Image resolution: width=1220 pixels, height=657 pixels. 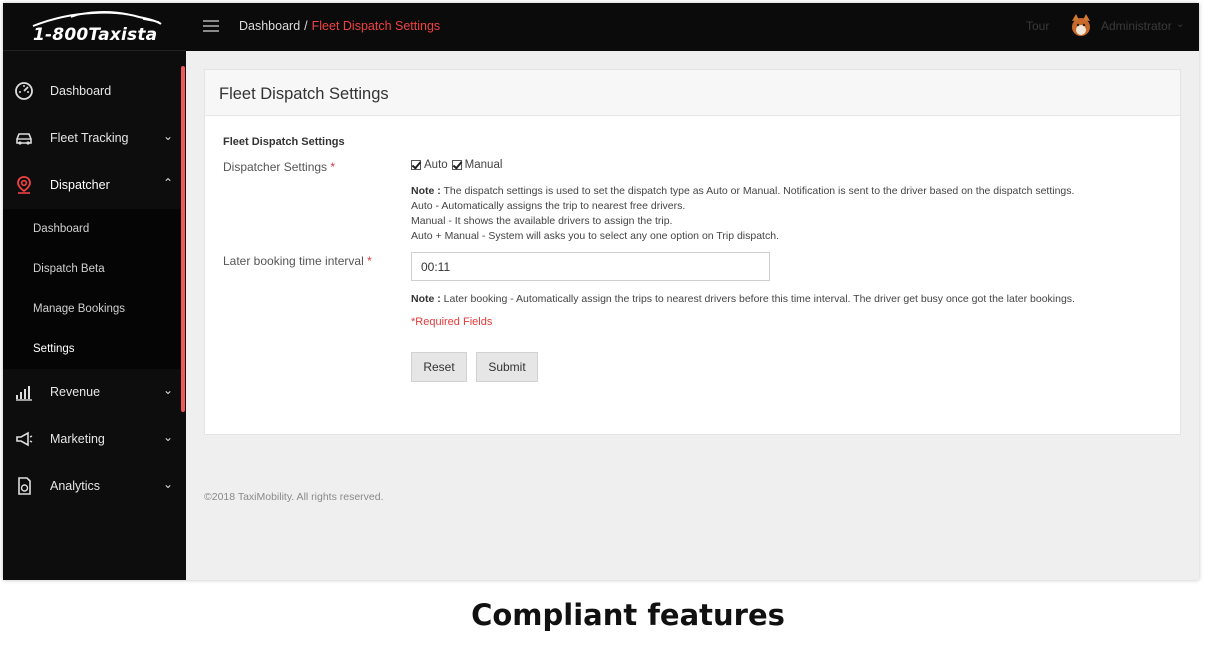 What do you see at coordinates (24, 139) in the screenshot?
I see `car-icon` at bounding box center [24, 139].